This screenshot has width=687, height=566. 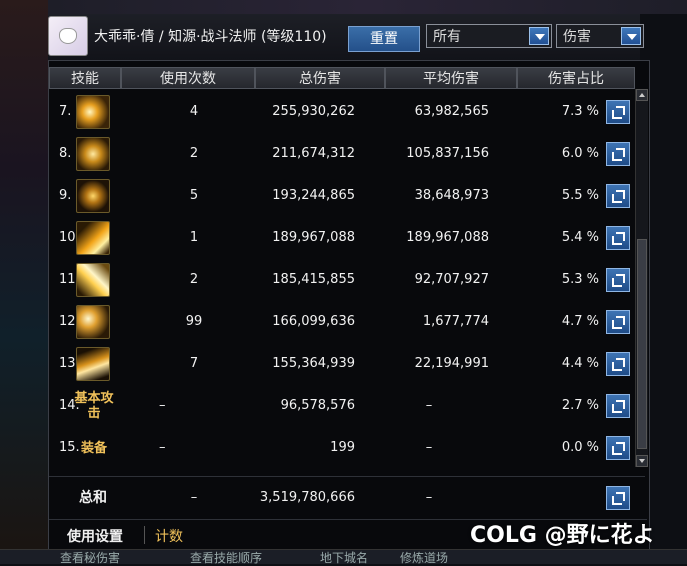 I want to click on game-background-top, so click(x=367, y=7).